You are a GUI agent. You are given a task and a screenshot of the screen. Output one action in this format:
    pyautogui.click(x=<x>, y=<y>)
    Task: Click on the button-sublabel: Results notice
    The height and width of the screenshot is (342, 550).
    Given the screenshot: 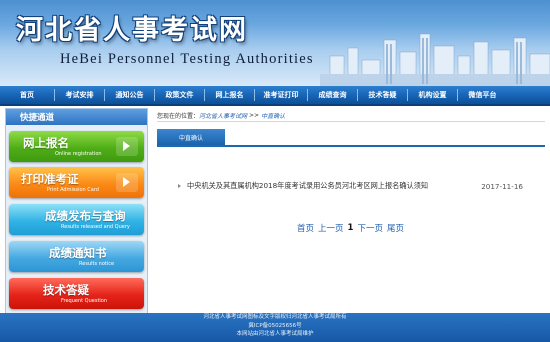 What is the action you would take?
    pyautogui.click(x=97, y=264)
    